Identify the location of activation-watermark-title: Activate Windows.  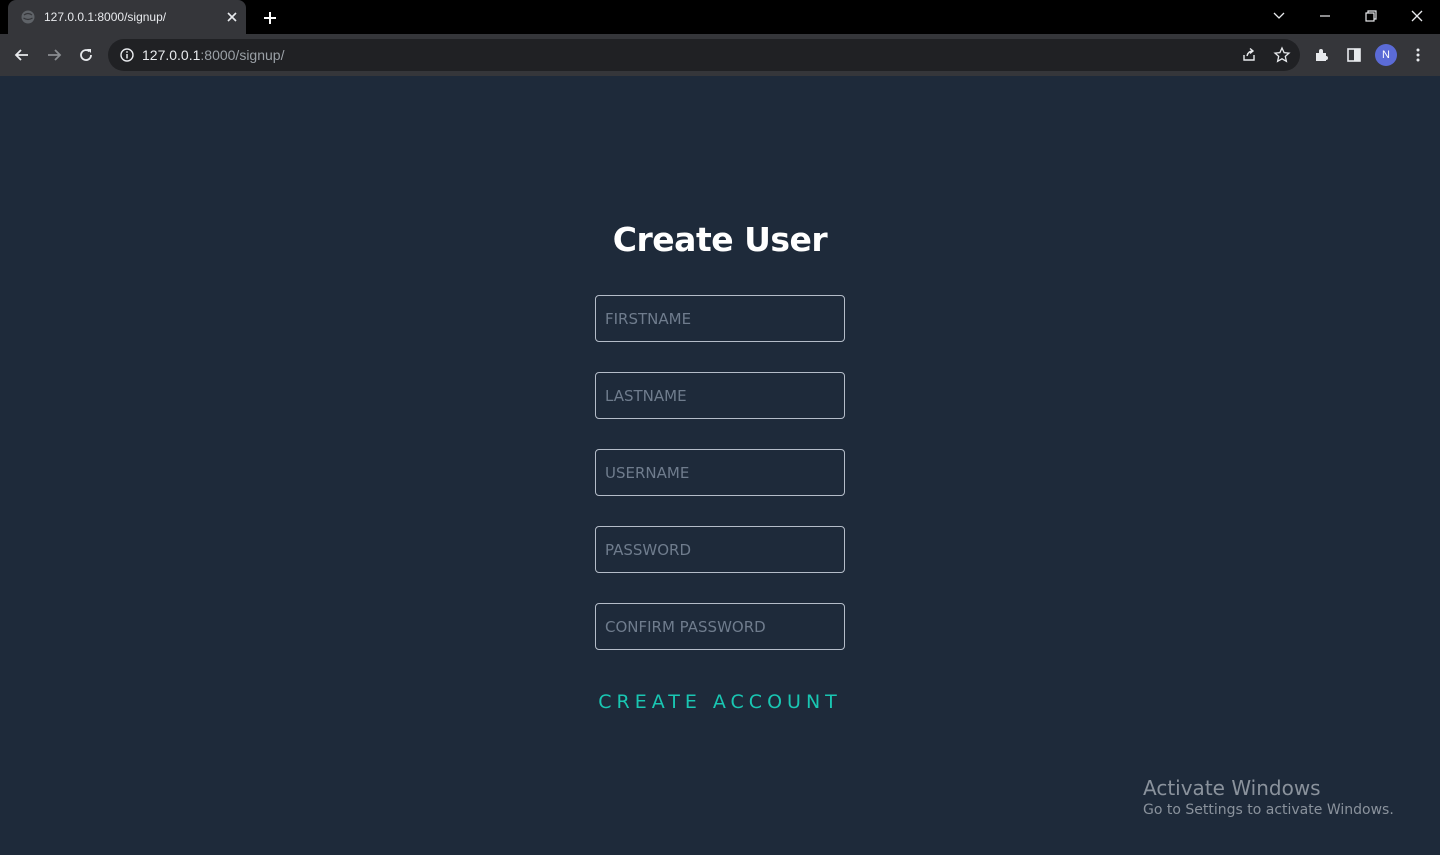
(1232, 788).